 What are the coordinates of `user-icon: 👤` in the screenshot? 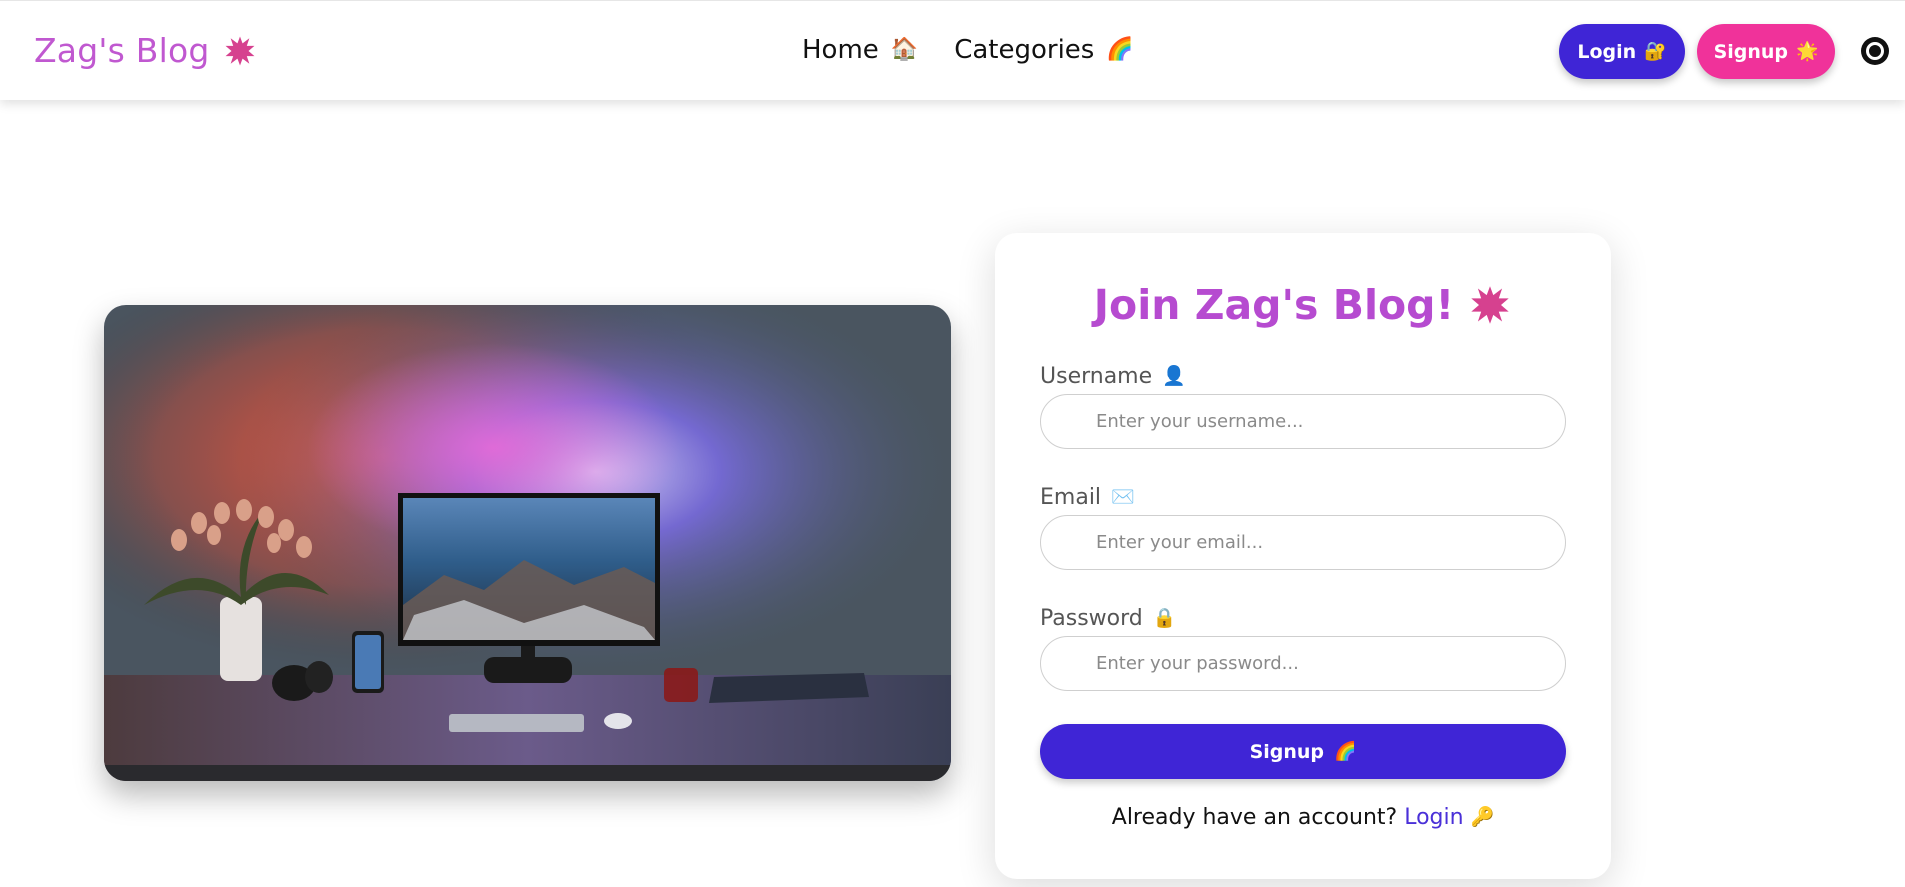 It's located at (1174, 376).